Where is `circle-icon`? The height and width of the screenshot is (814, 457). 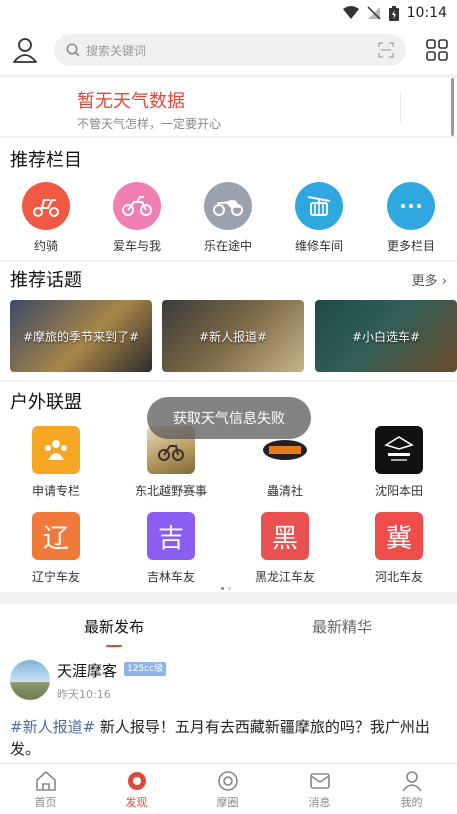
circle-icon is located at coordinates (227, 781).